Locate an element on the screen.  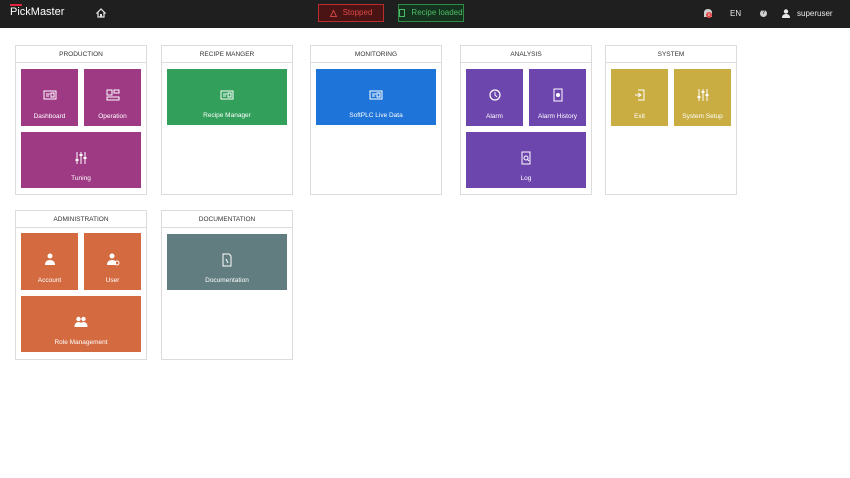
tile-alarm-history: Alarm History is located at coordinates (557, 97).